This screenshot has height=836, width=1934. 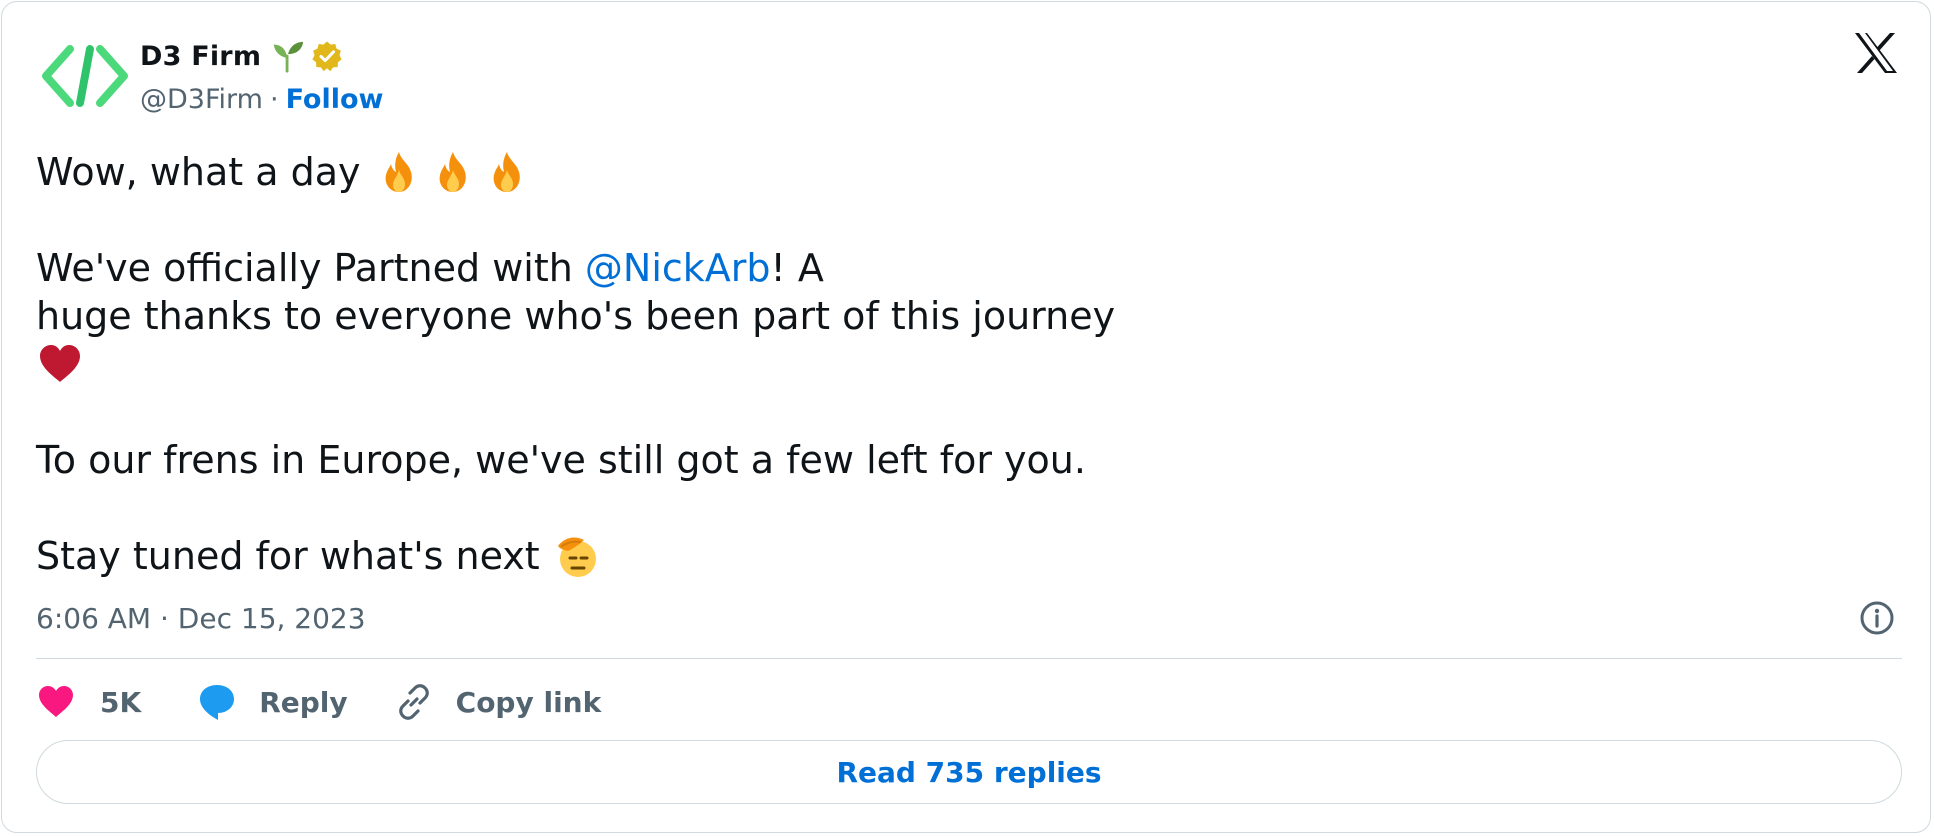 What do you see at coordinates (335, 99) in the screenshot?
I see `follow-button: Follow` at bounding box center [335, 99].